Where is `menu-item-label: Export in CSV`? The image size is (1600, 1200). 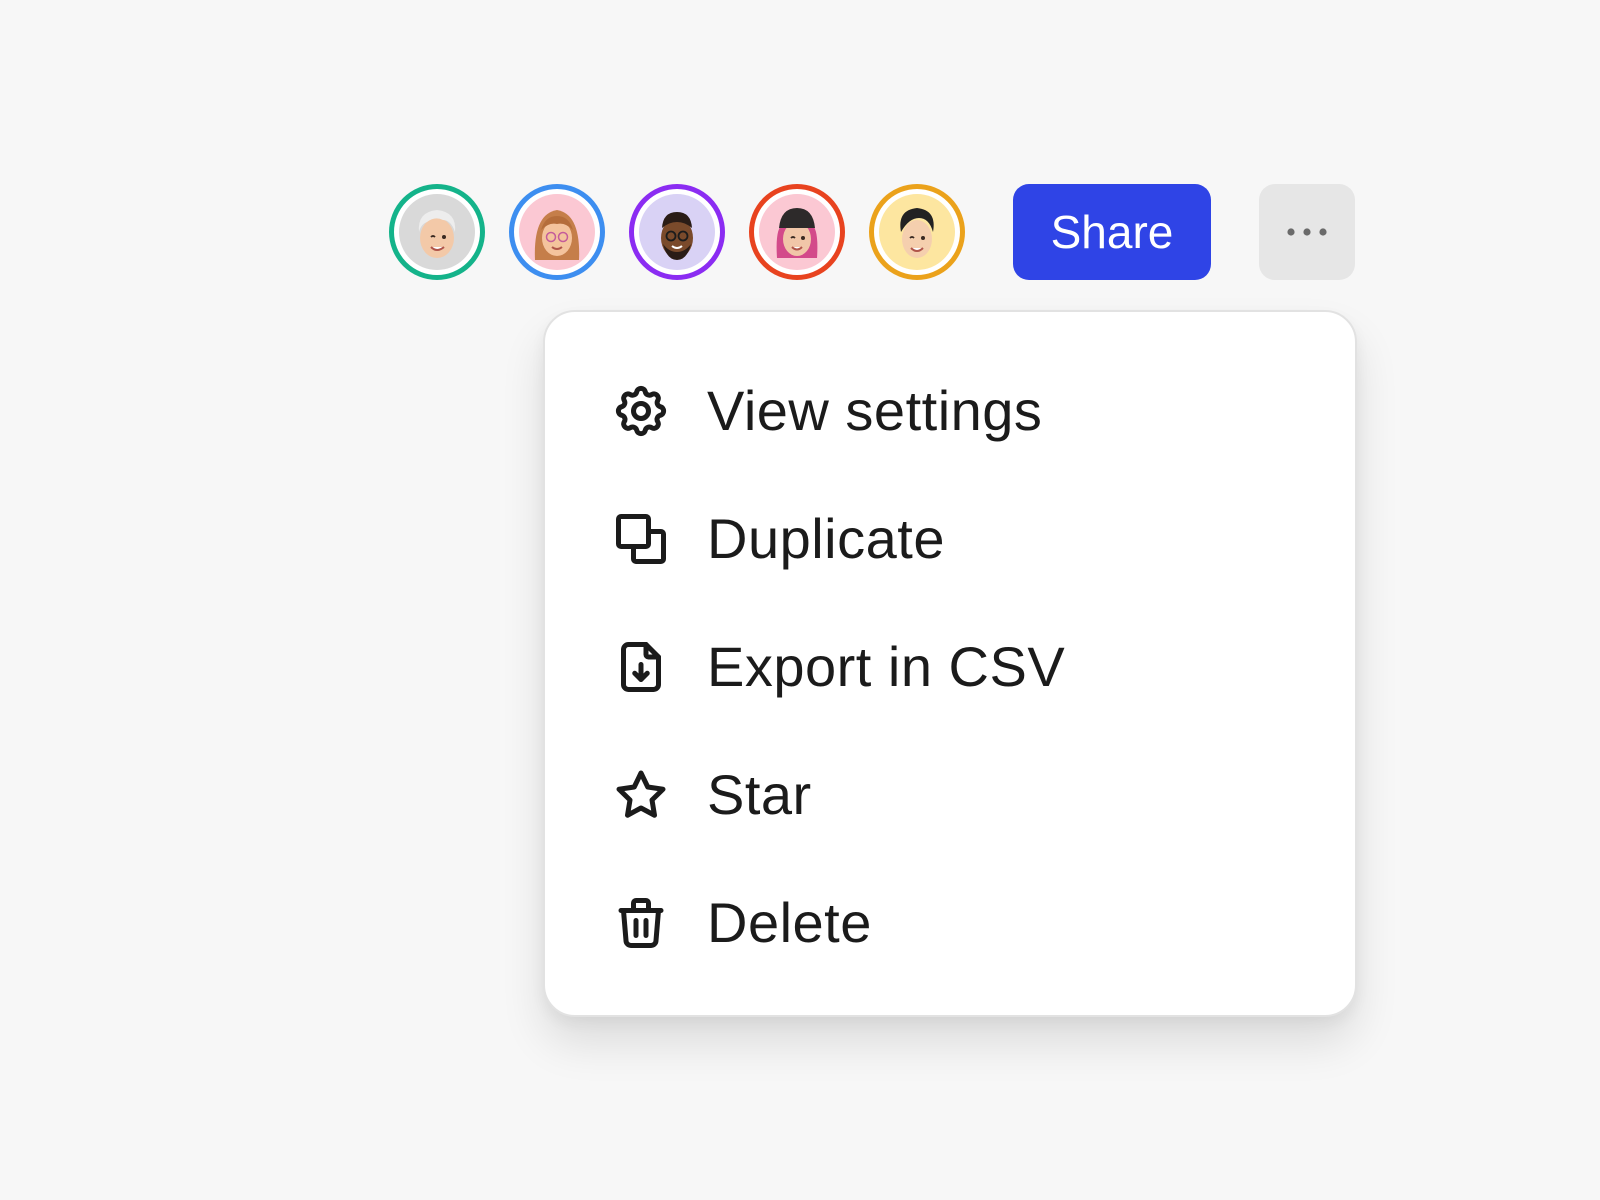
menu-item-label: Export in CSV is located at coordinates (886, 666).